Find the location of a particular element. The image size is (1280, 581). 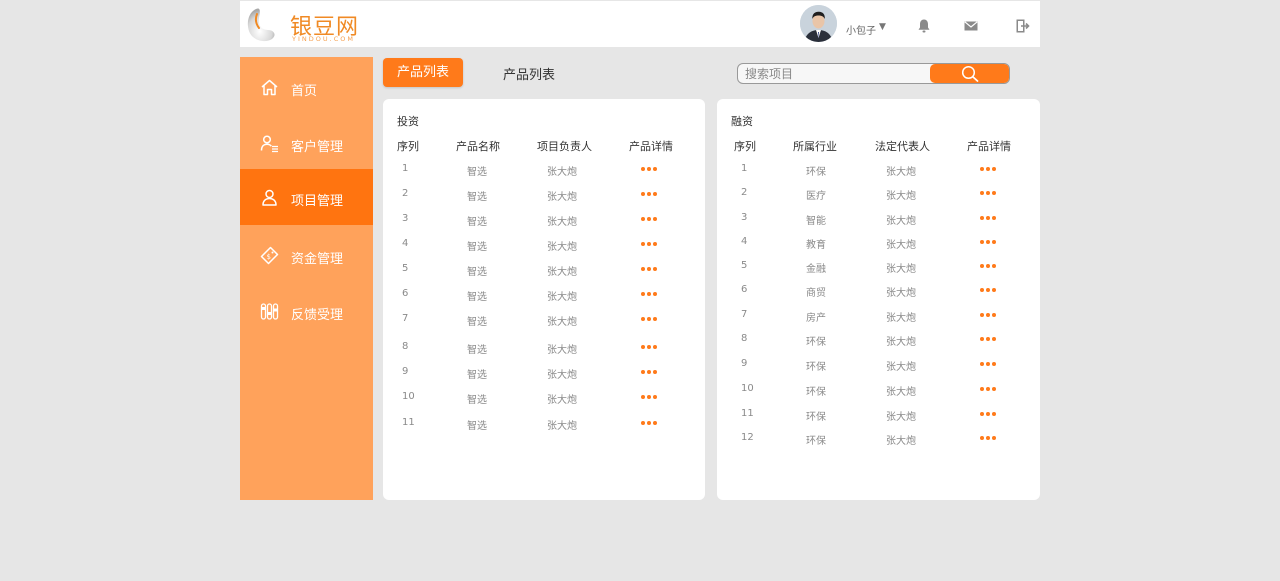

avatar is located at coordinates (818, 23).